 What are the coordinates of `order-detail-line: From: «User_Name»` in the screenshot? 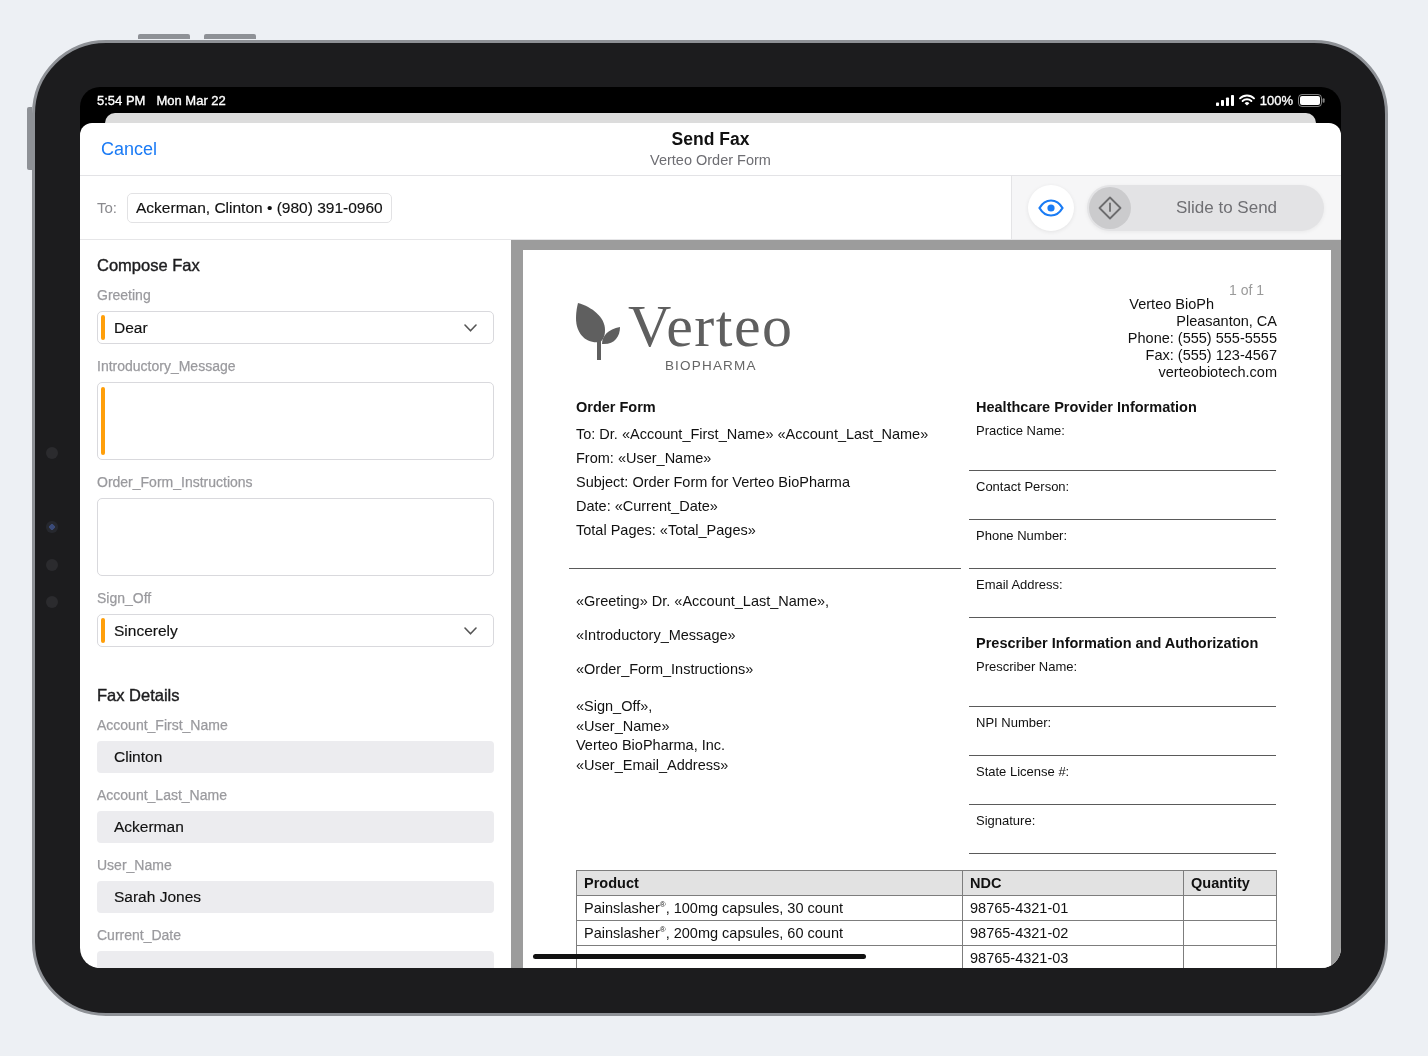 It's located at (644, 458).